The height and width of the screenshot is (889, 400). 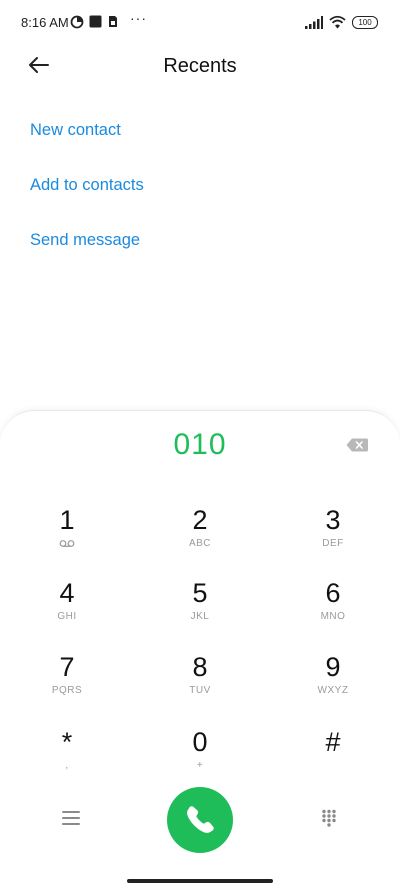 What do you see at coordinates (200, 543) in the screenshot?
I see `key-letters: ABC` at bounding box center [200, 543].